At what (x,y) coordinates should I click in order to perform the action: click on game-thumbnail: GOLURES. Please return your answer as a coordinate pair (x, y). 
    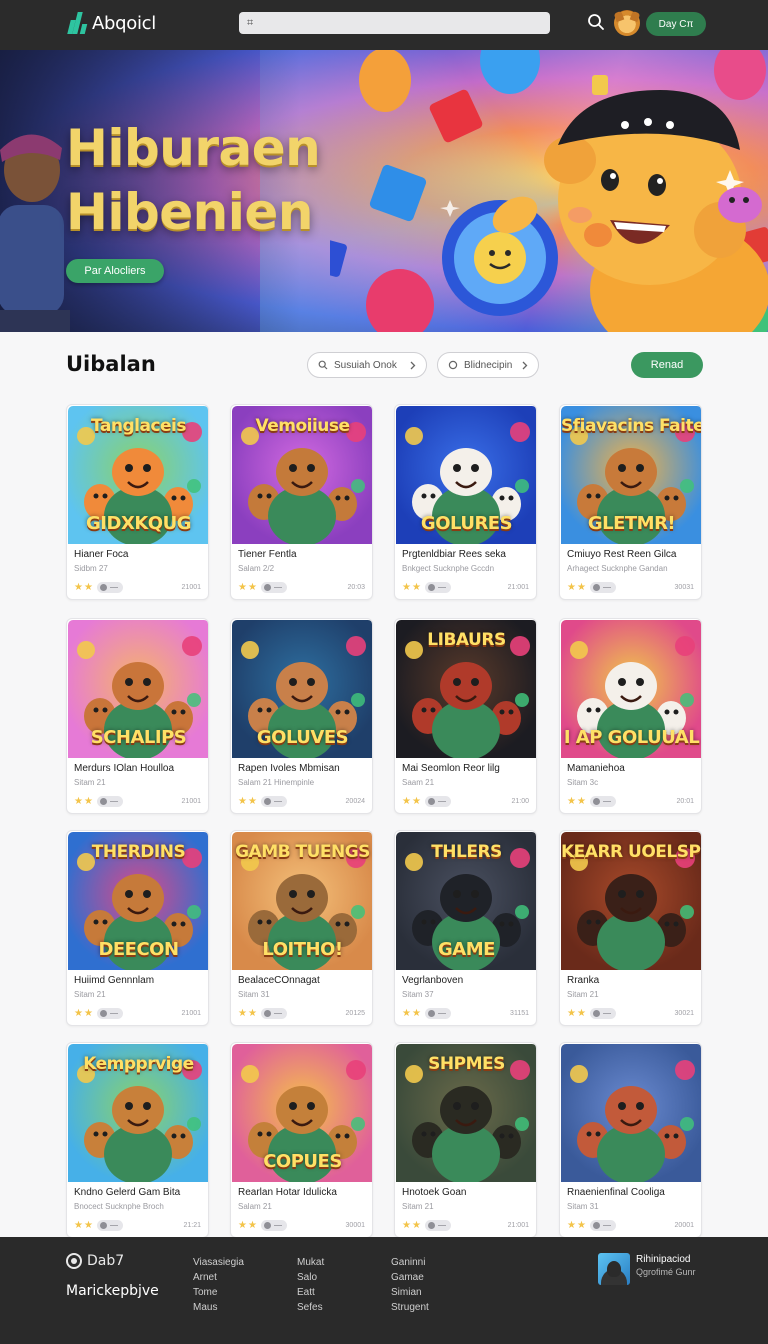
    Looking at the image, I should click on (466, 475).